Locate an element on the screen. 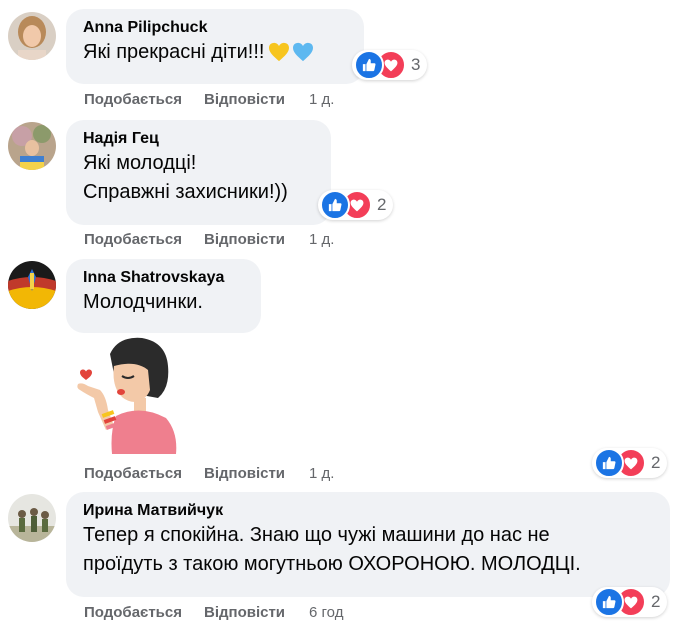 This screenshot has height=631, width=673. comment-text: Справжні захисники!)) is located at coordinates (185, 192).